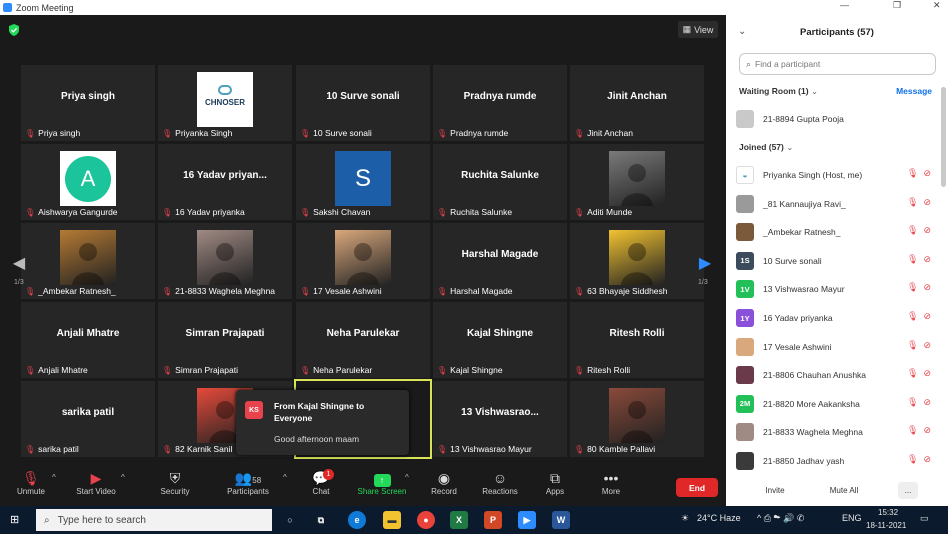  I want to click on taskbar-search: ⌕ Type here to search, so click(154, 520).